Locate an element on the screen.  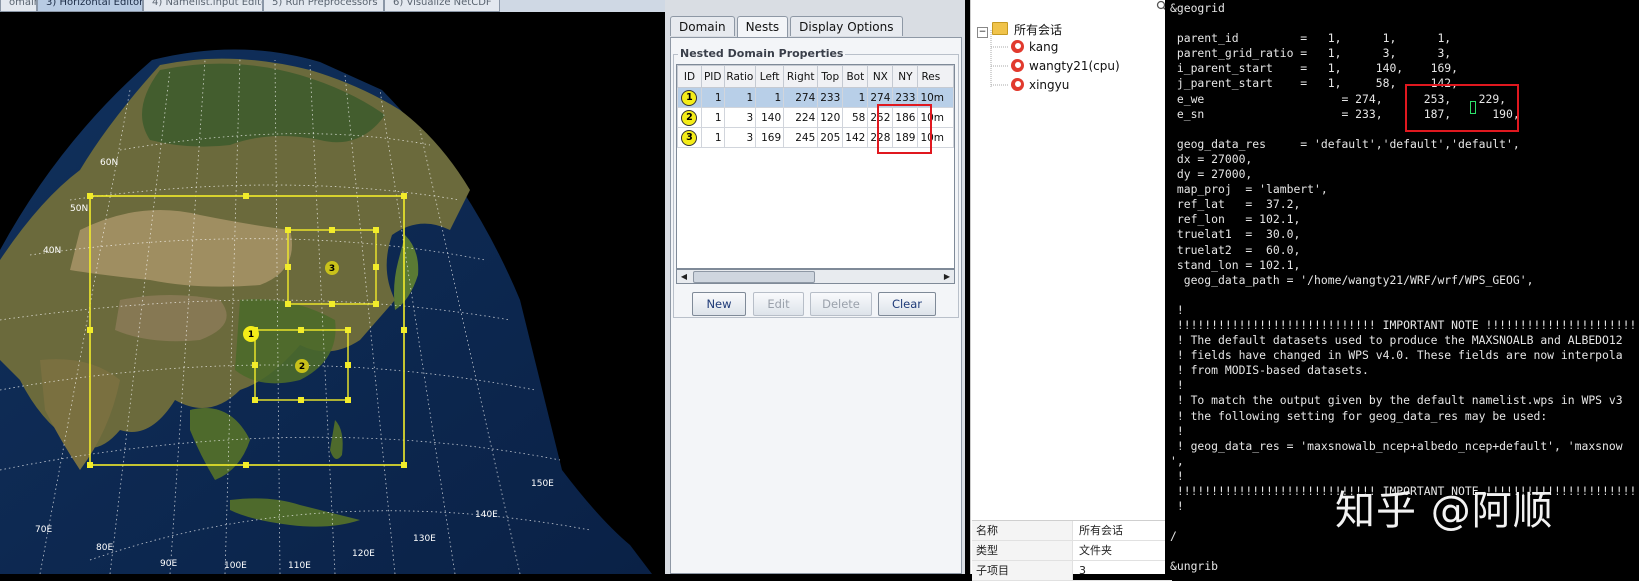
lon-label-90e: 90E is located at coordinates (168, 564).